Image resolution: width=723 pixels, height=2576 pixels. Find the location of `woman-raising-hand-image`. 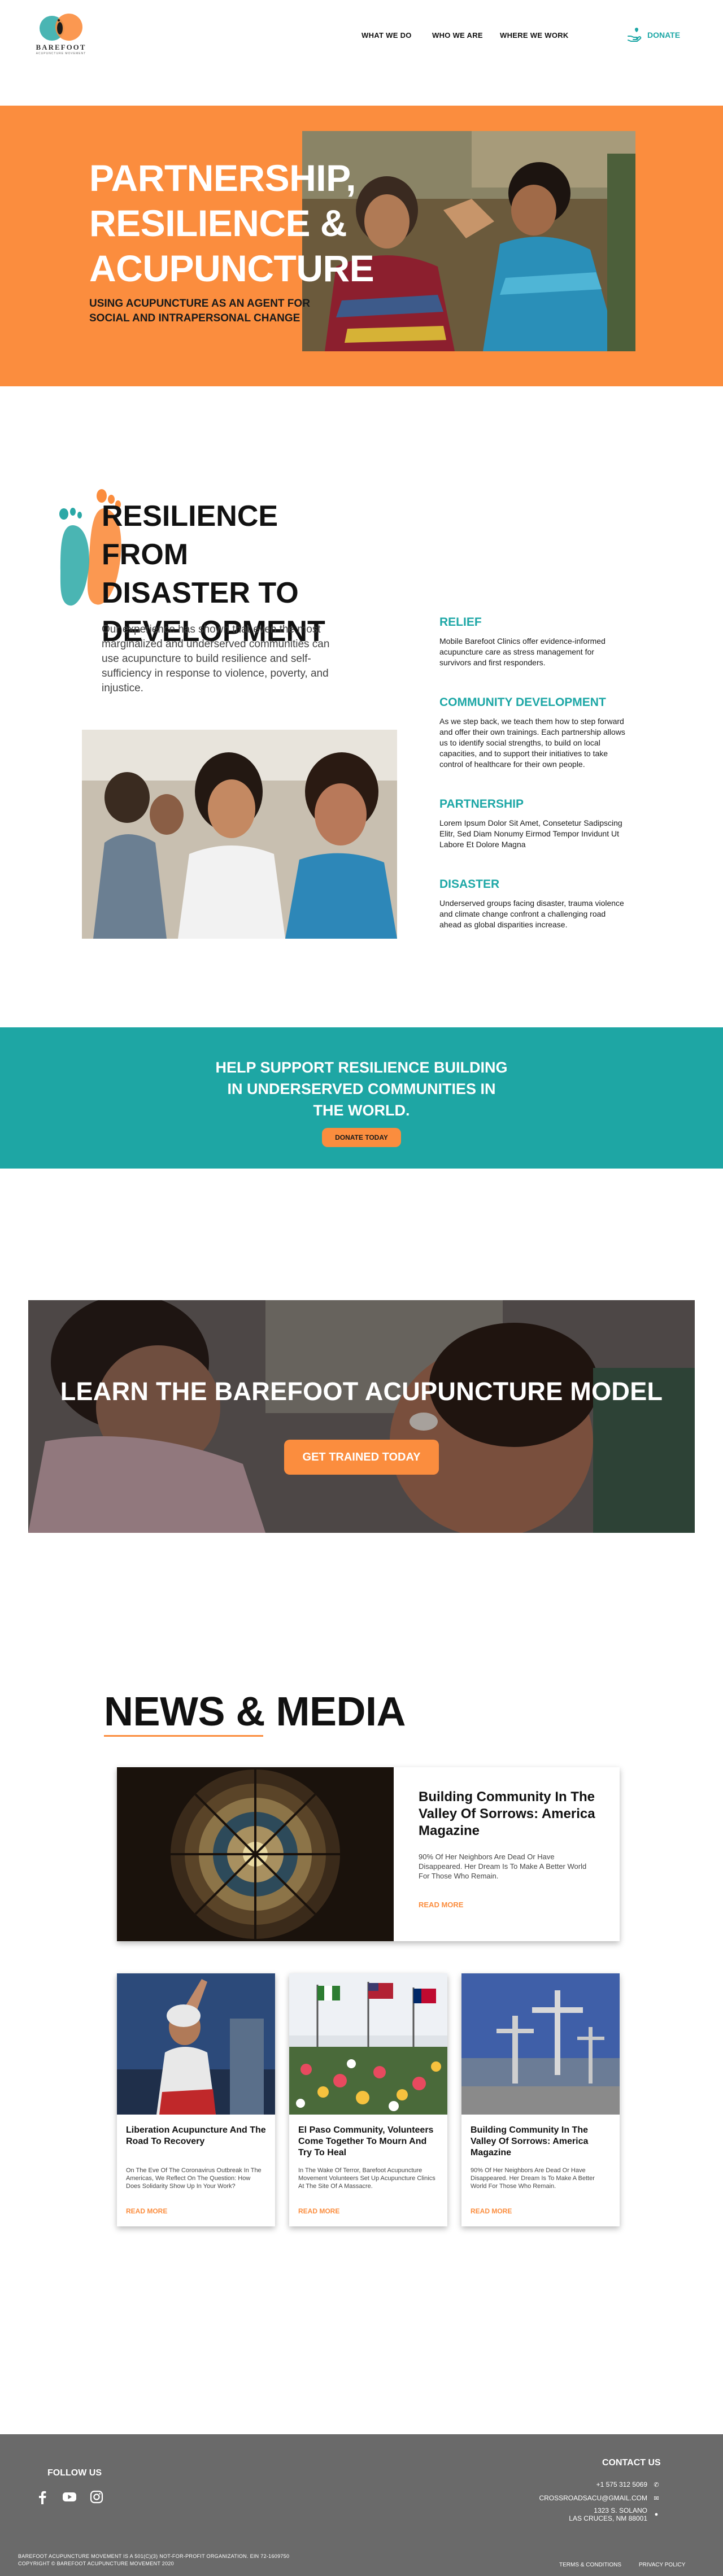

woman-raising-hand-image is located at coordinates (196, 2044).